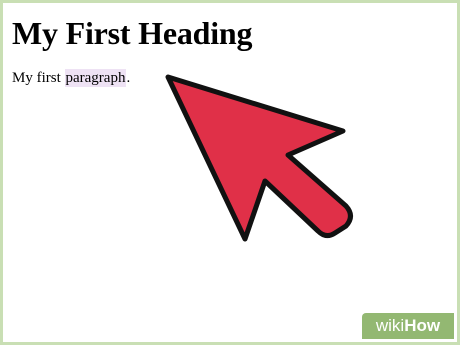  I want to click on wikihow-watermark: wiki How, so click(408, 326).